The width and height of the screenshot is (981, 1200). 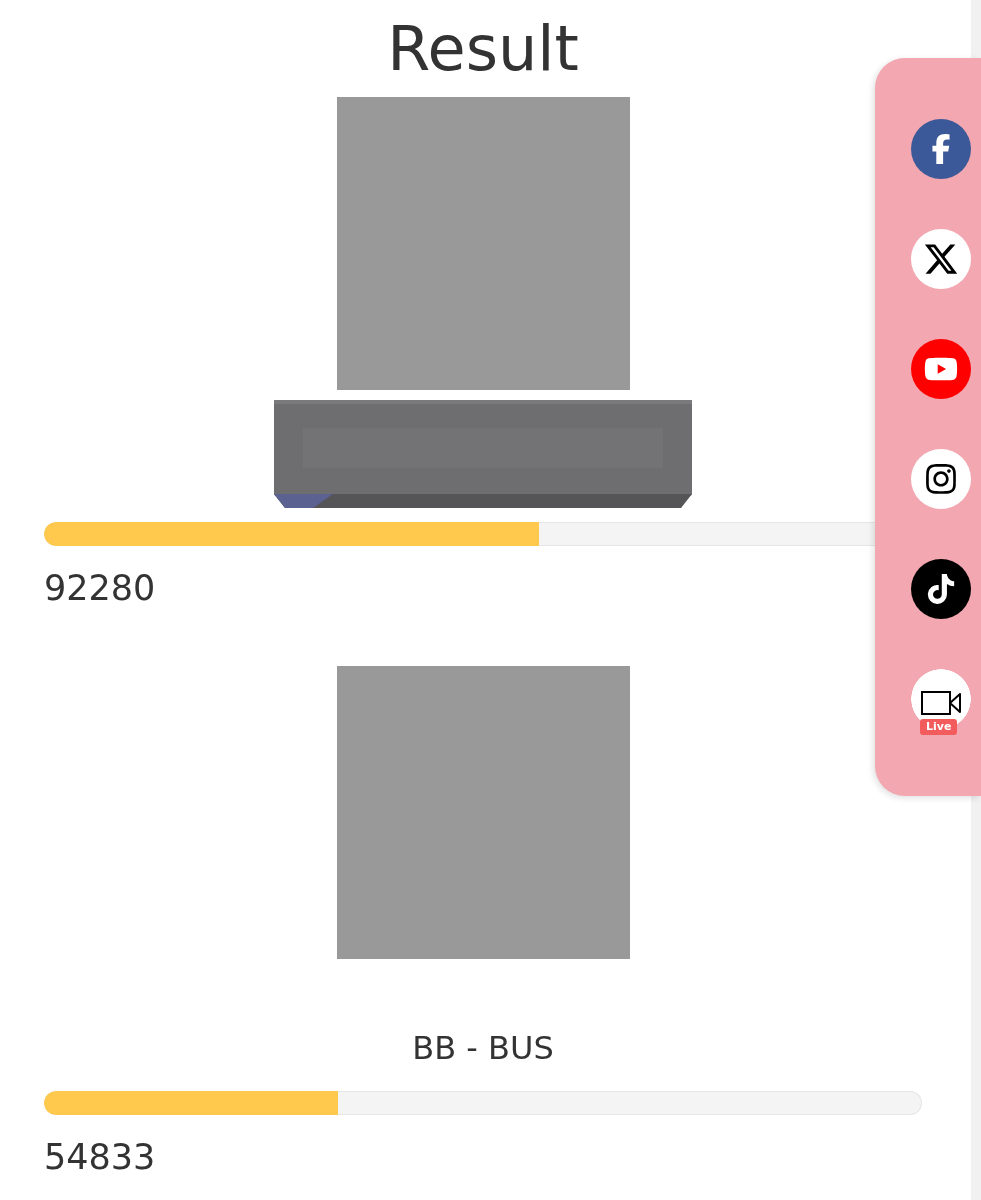 What do you see at coordinates (941, 149) in the screenshot?
I see `facebook-icon` at bounding box center [941, 149].